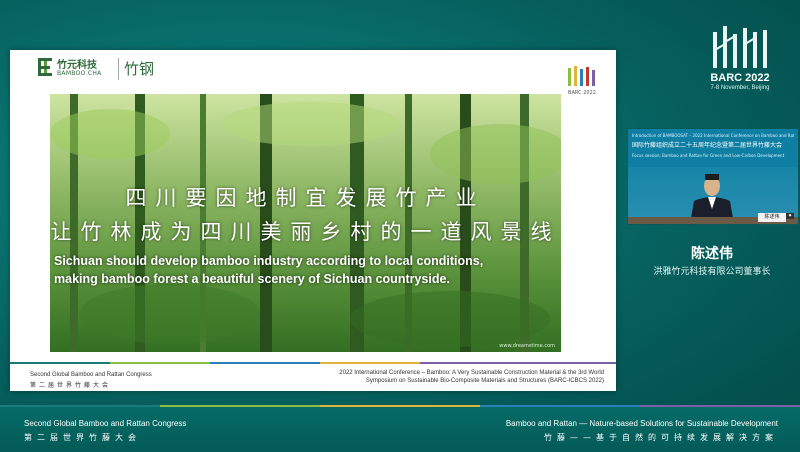 This screenshot has height=452, width=800. What do you see at coordinates (305, 198) in the screenshot?
I see `headline-cn-1: 四川要因地制宜发展竹产业` at bounding box center [305, 198].